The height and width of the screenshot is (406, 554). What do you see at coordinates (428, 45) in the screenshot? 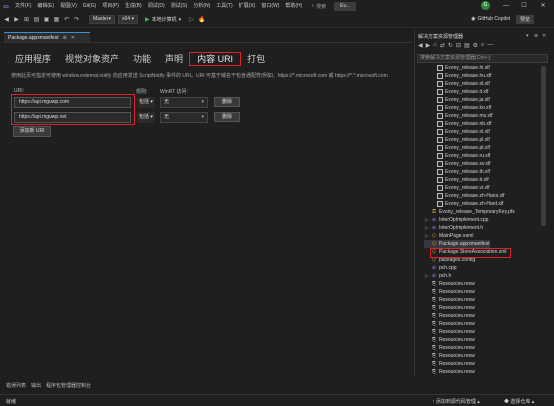
I see `forward-icon: ▶` at bounding box center [428, 45].